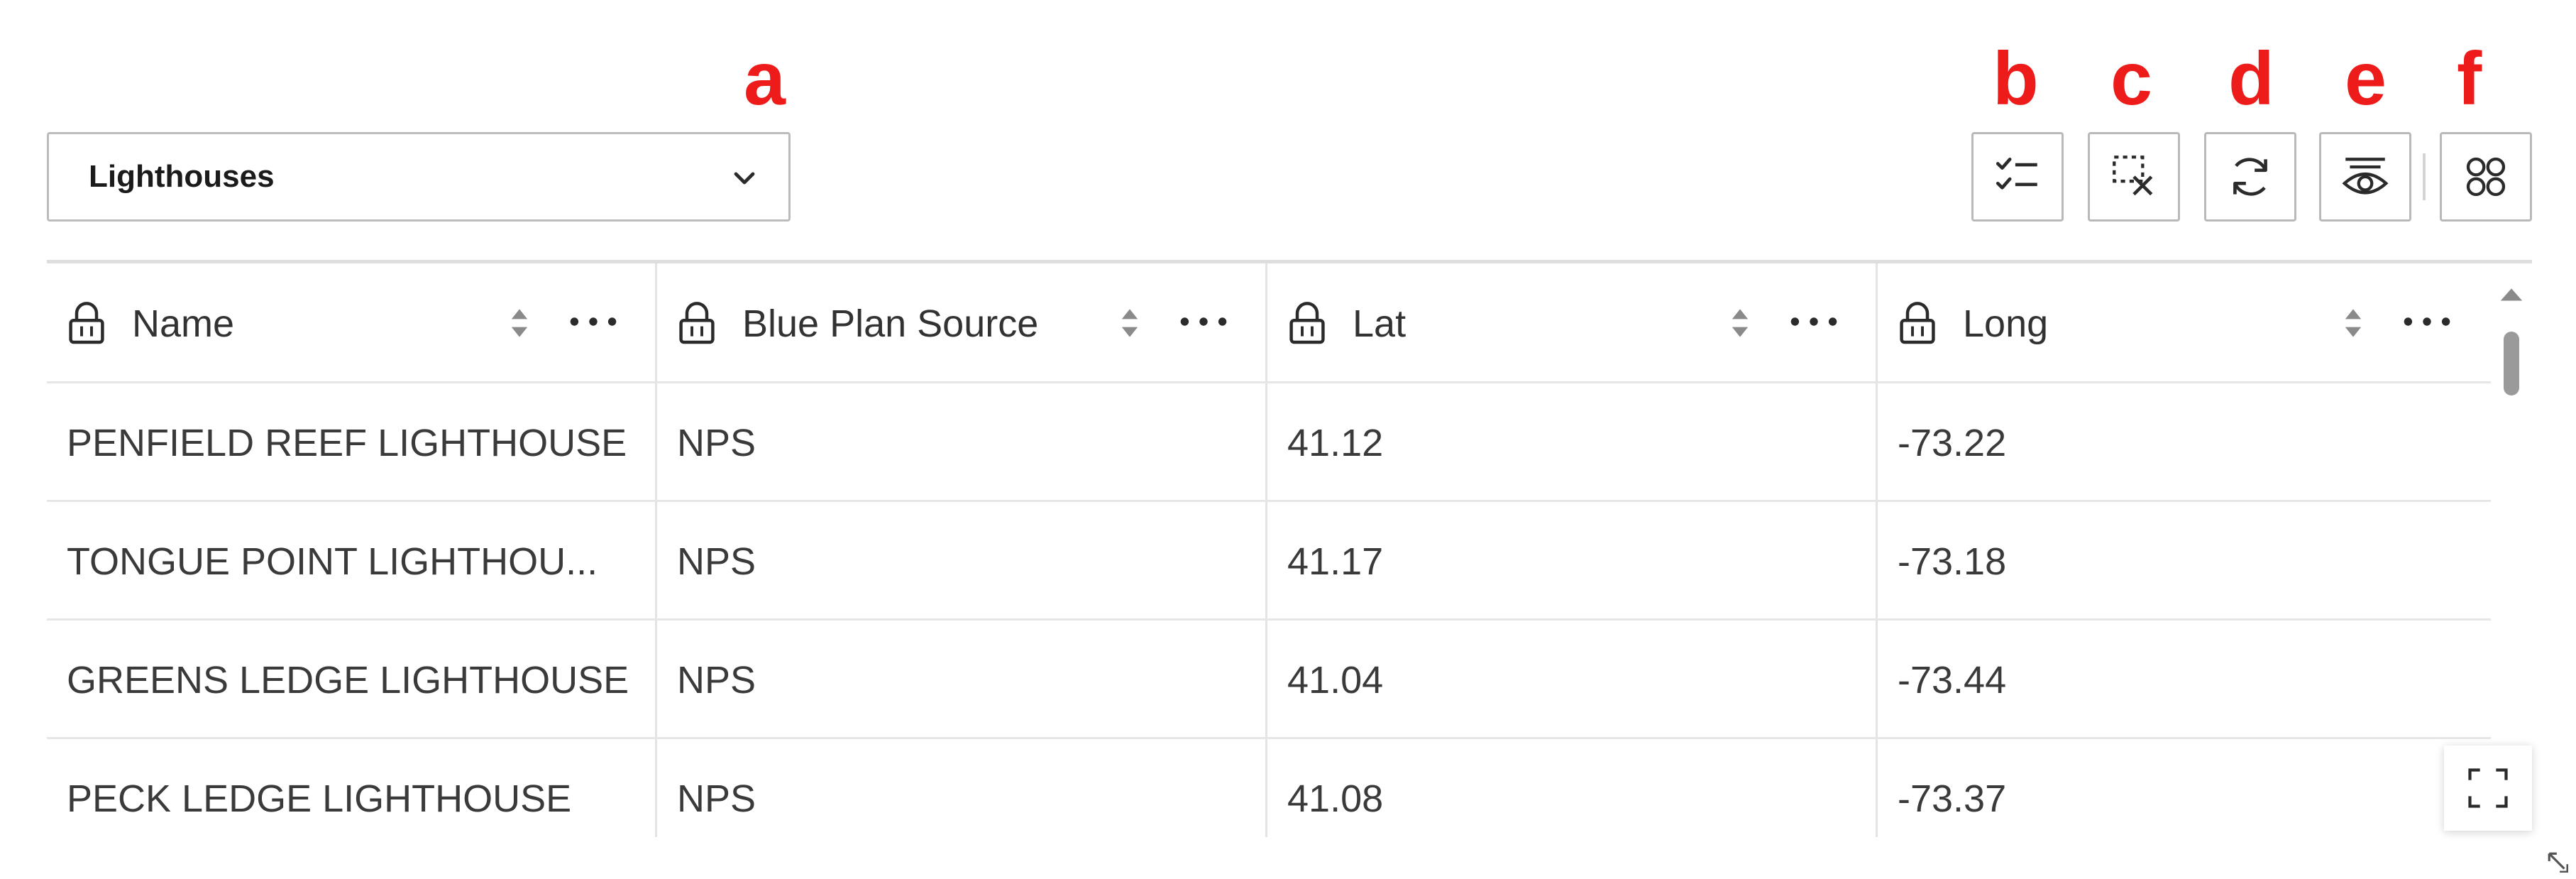 The width and height of the screenshot is (2576, 879). Describe the element at coordinates (183, 323) in the screenshot. I see `column-header-label: Name` at that location.